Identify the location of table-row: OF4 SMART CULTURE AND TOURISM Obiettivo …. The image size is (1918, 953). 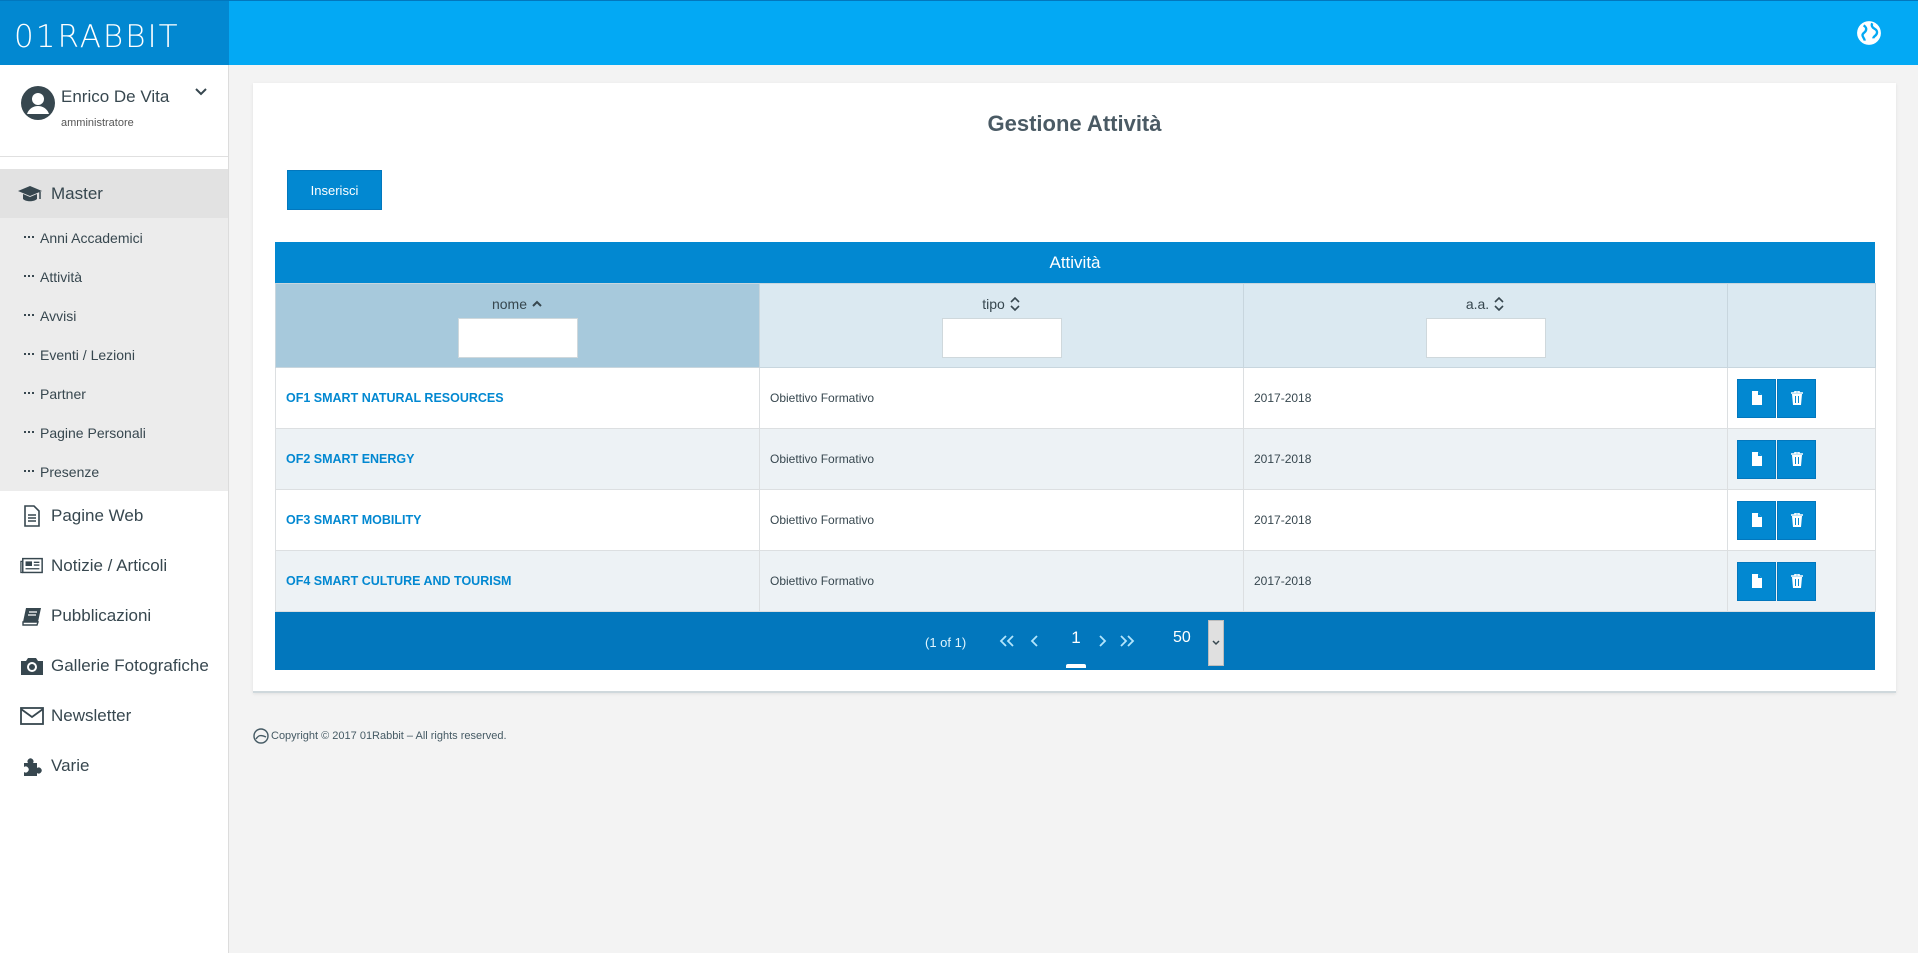
(1075, 581).